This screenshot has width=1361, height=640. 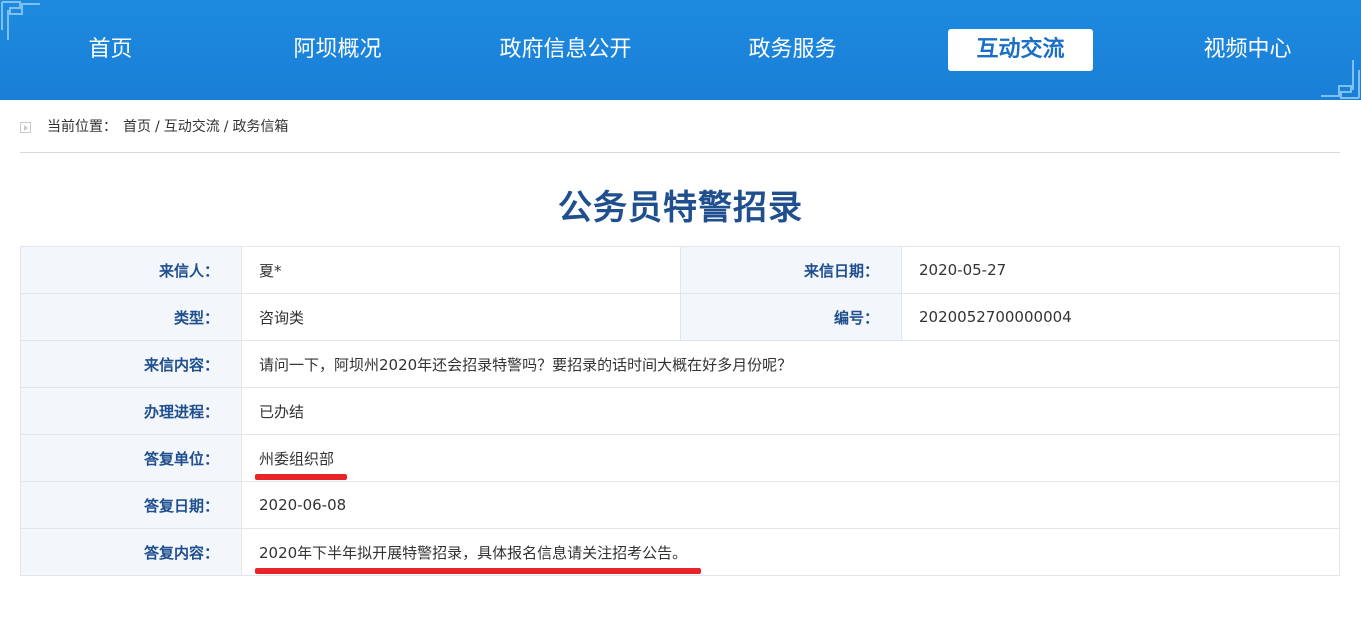 I want to click on date-value: 2020-05-27, so click(x=1120, y=270).